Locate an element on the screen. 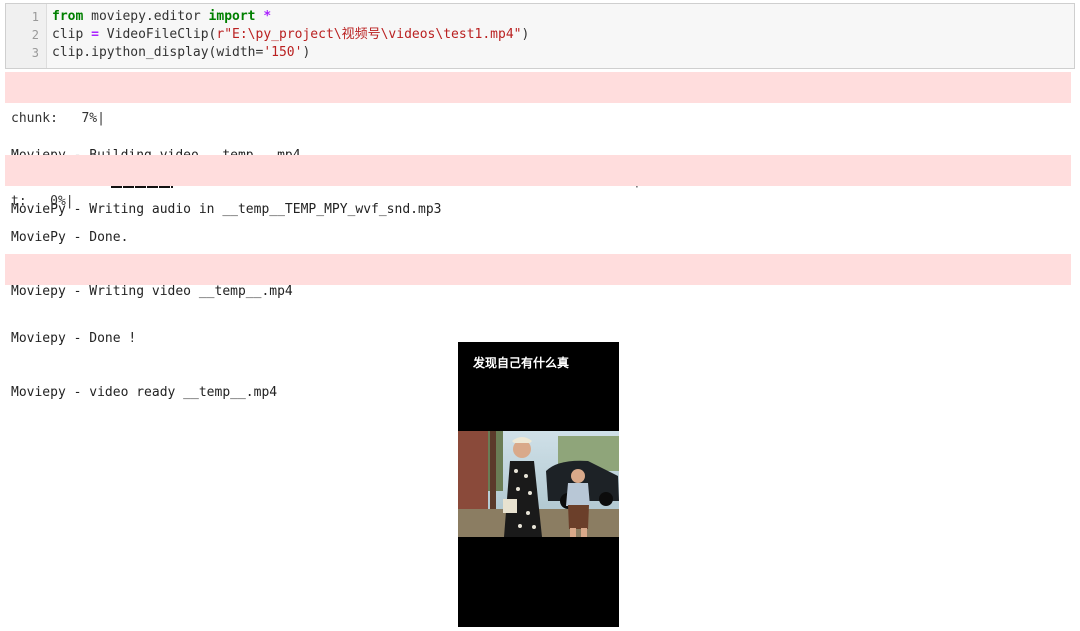 This screenshot has height=631, width=1080. code-token: r"E:\py_project\视频号\videos\test1.mp4" is located at coordinates (369, 34).